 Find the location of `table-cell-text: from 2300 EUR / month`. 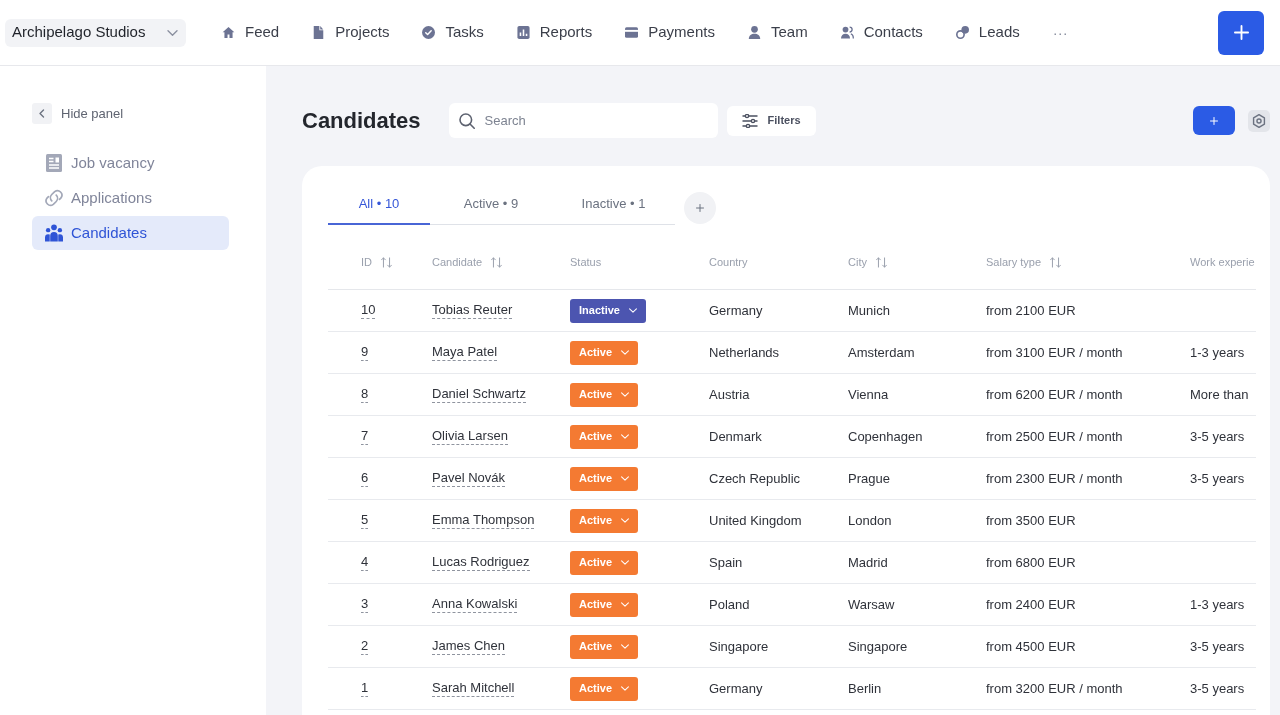

table-cell-text: from 2300 EUR / month is located at coordinates (1054, 478).